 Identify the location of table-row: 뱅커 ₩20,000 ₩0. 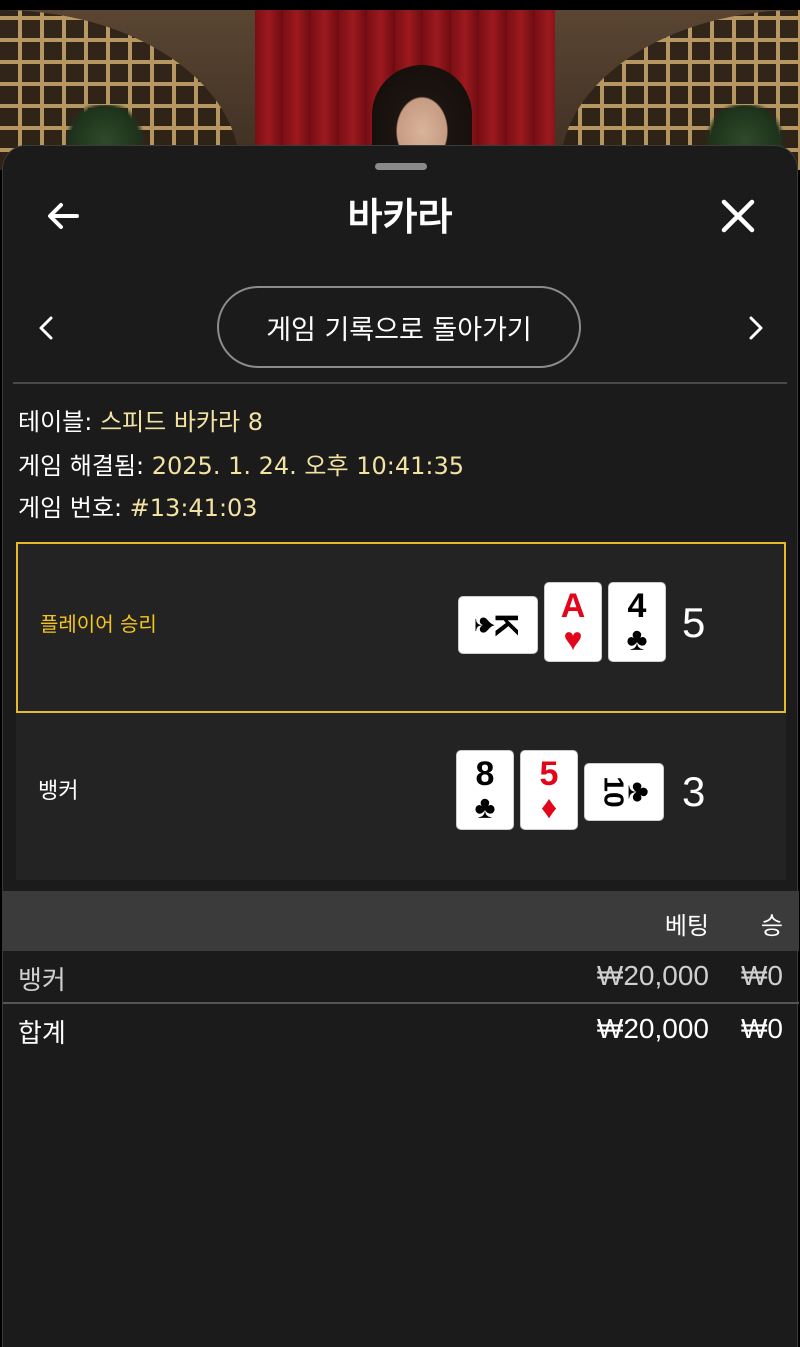
(401, 977).